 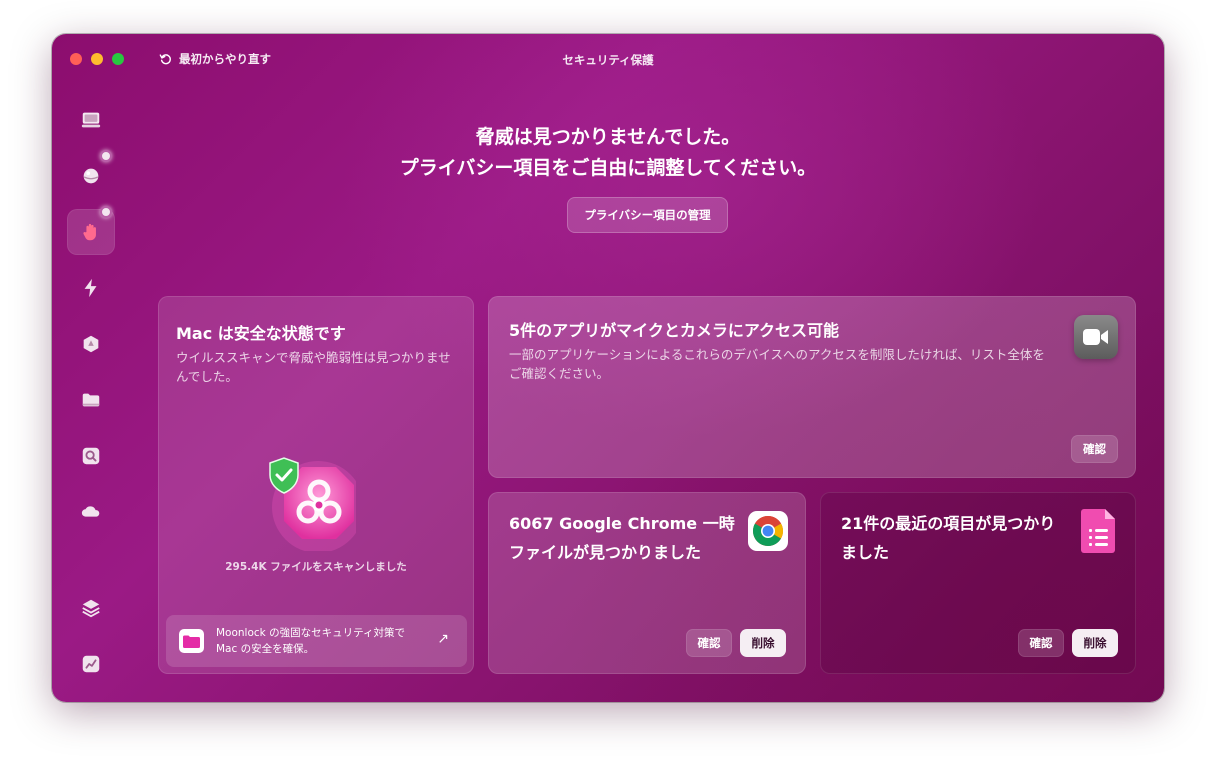 What do you see at coordinates (1094, 449) in the screenshot?
I see `mic-camera-review-button: 確認` at bounding box center [1094, 449].